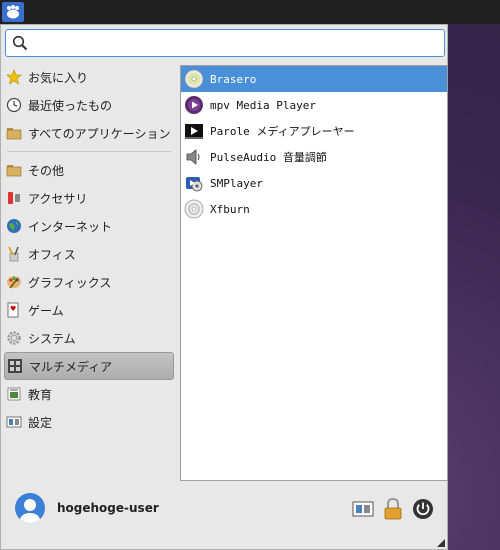 Image resolution: width=500 pixels, height=550 pixels. Describe the element at coordinates (314, 209) in the screenshot. I see `app-item-xfburn: Xfburn` at that location.